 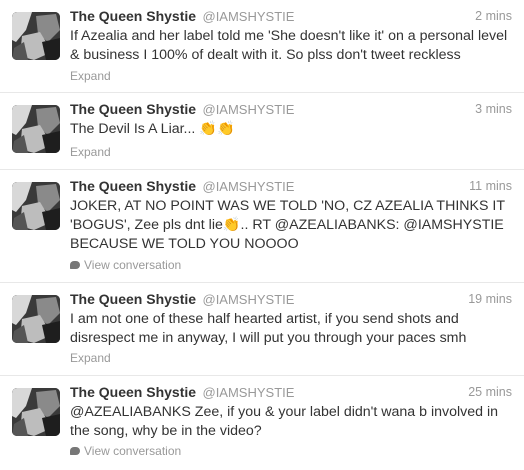 What do you see at coordinates (490, 392) in the screenshot?
I see `tweet-timestamp: 25 mins` at bounding box center [490, 392].